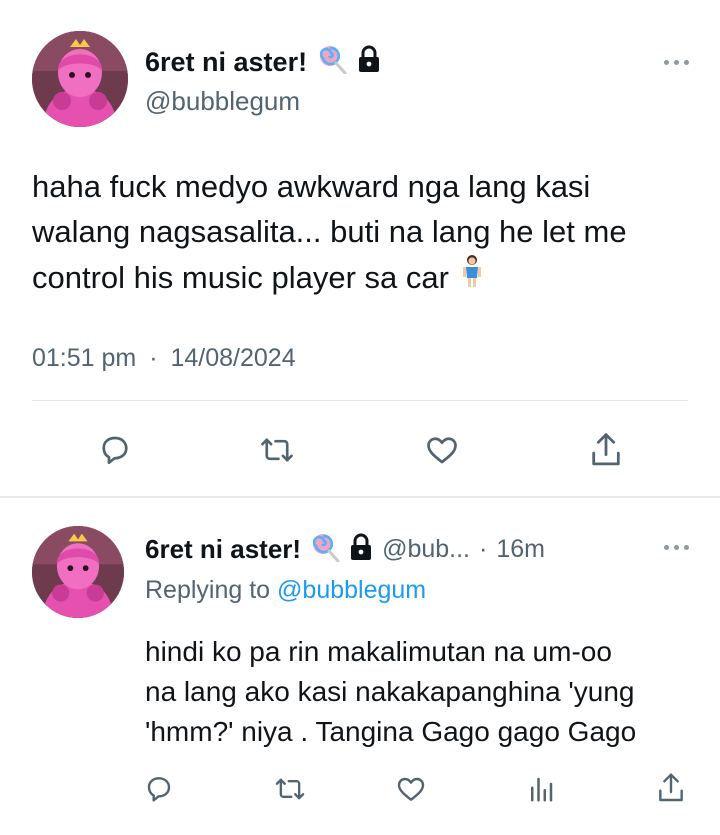  Describe the element at coordinates (311, 186) in the screenshot. I see `tweet-text-line: haha fuck medyo awkward nga lang kasi` at that location.